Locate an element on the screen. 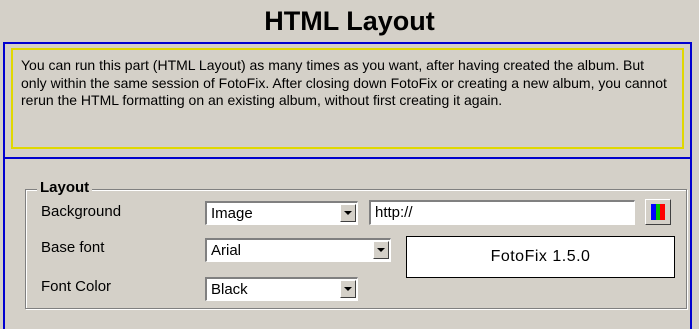  base-font-label: Base font is located at coordinates (73, 247).